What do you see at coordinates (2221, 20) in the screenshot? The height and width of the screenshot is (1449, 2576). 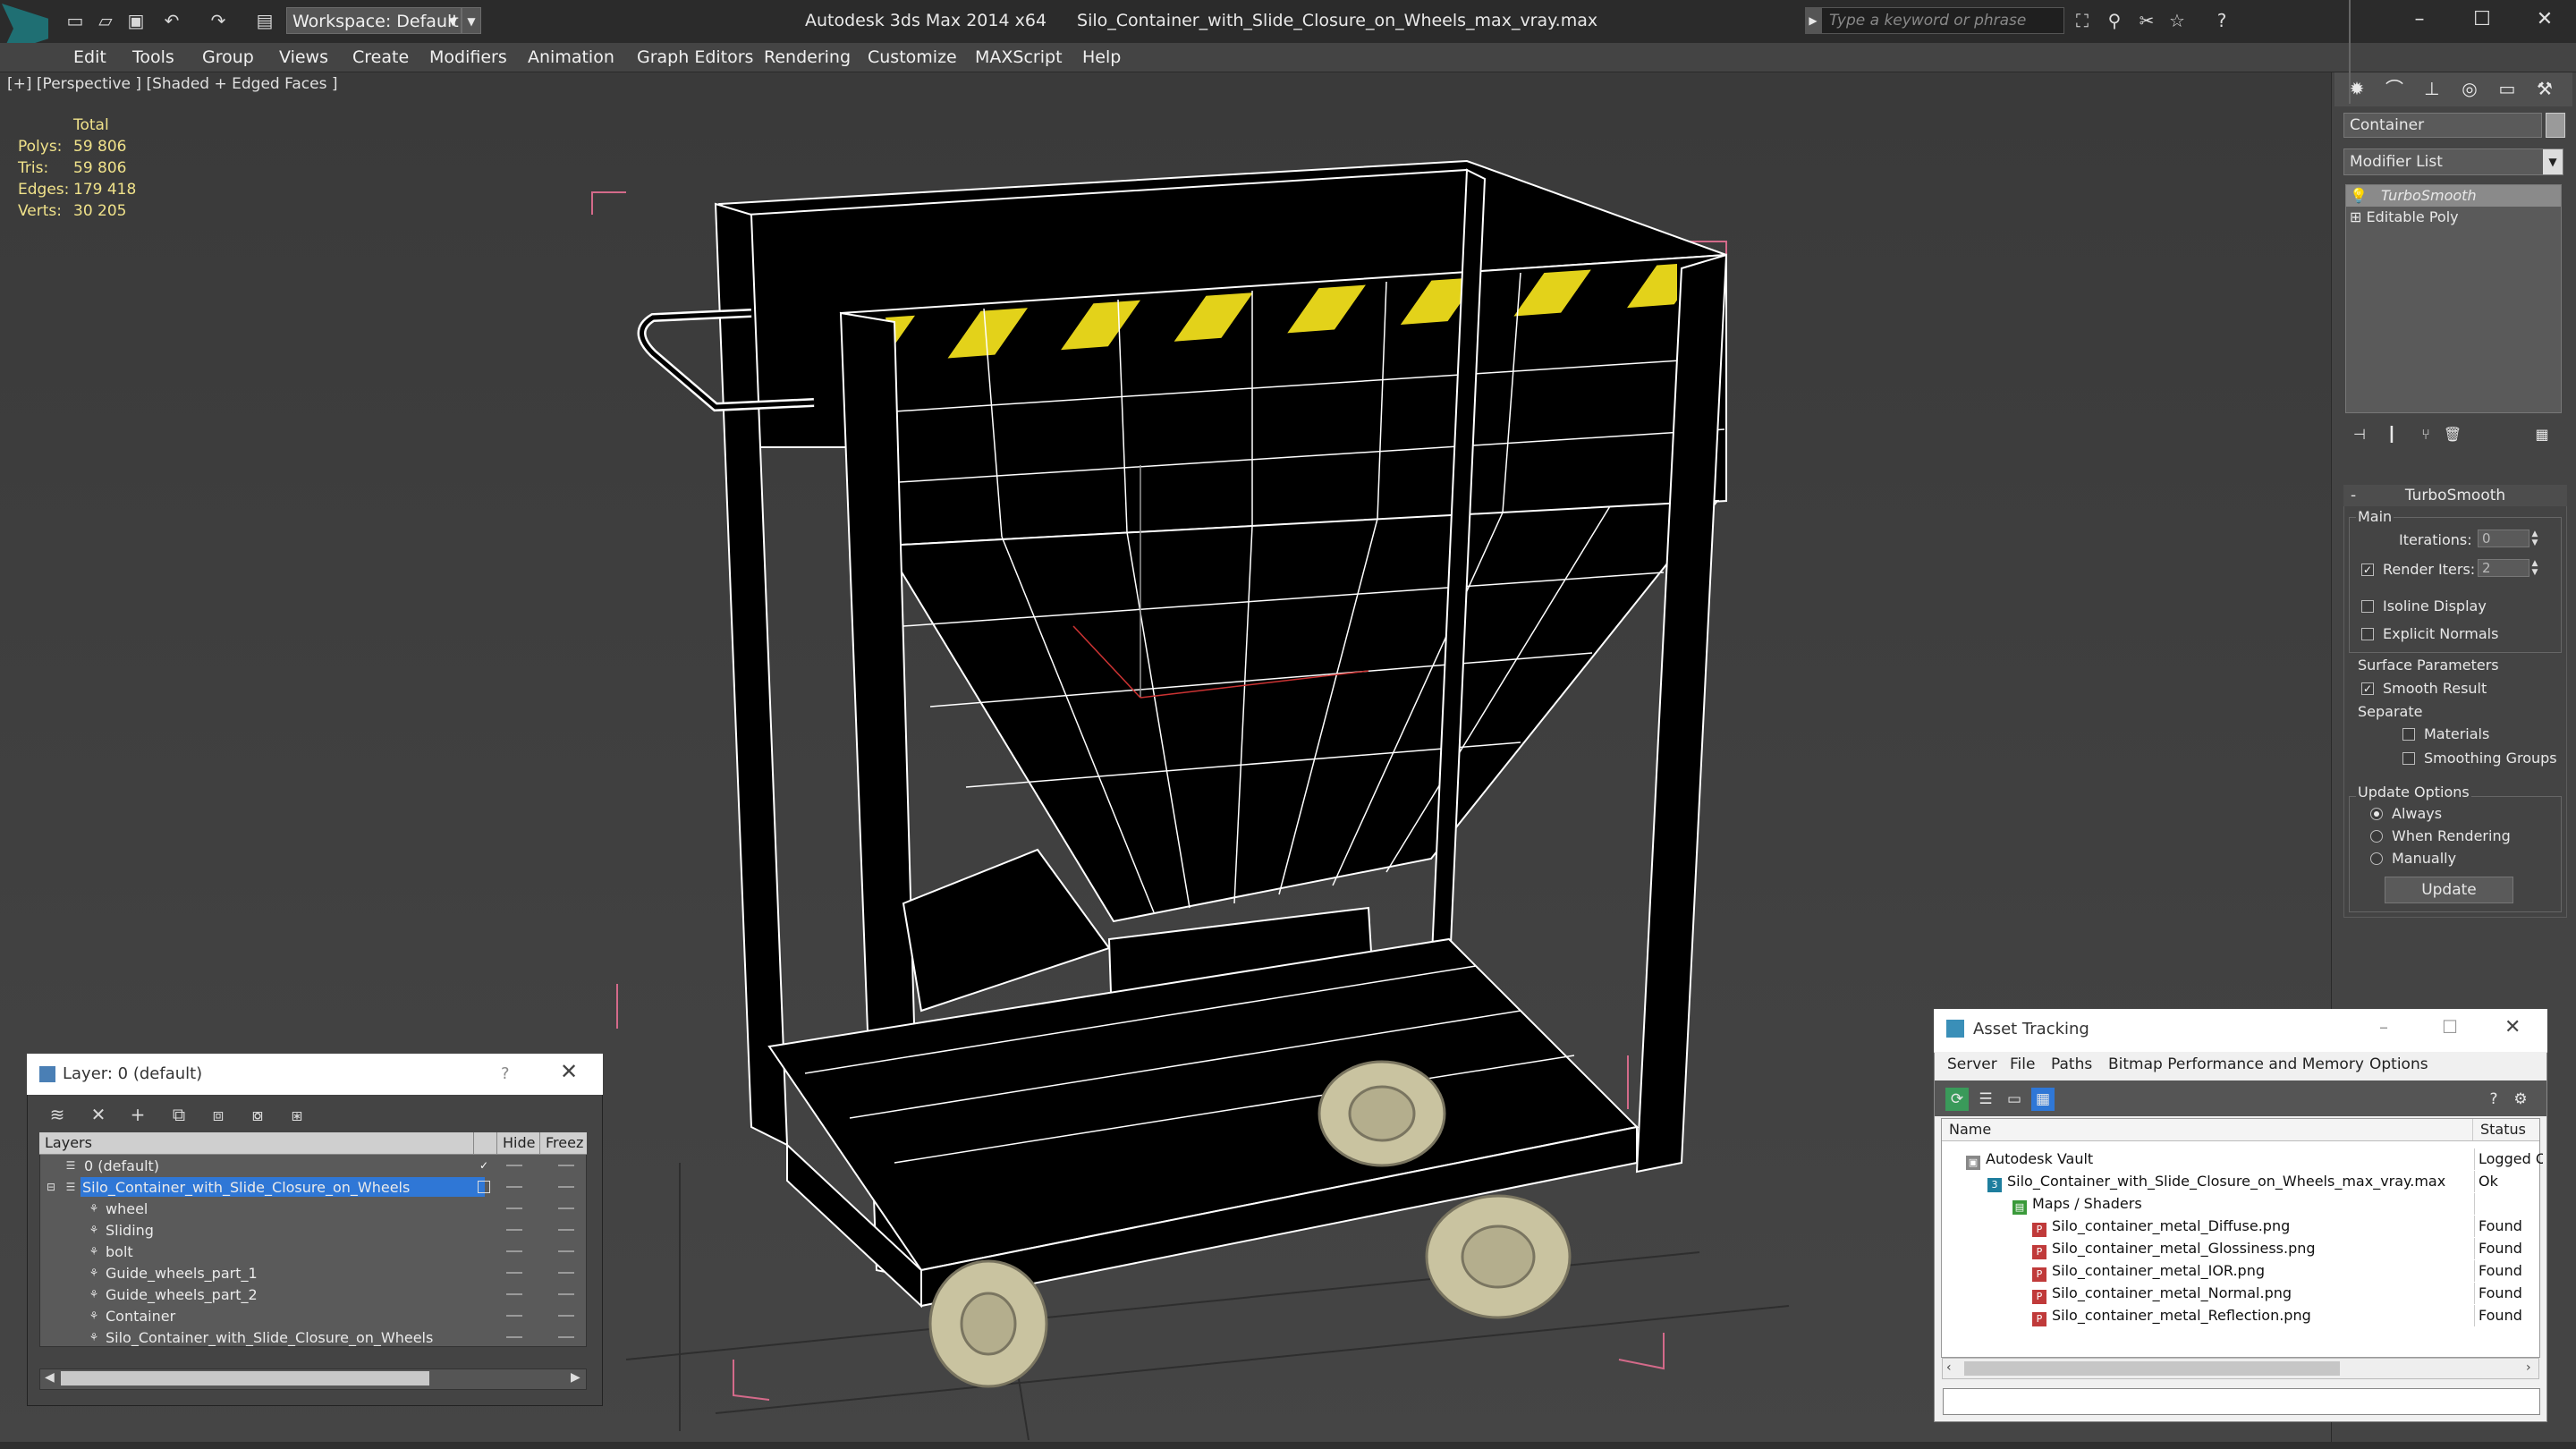 I see `help-icon: ?` at bounding box center [2221, 20].